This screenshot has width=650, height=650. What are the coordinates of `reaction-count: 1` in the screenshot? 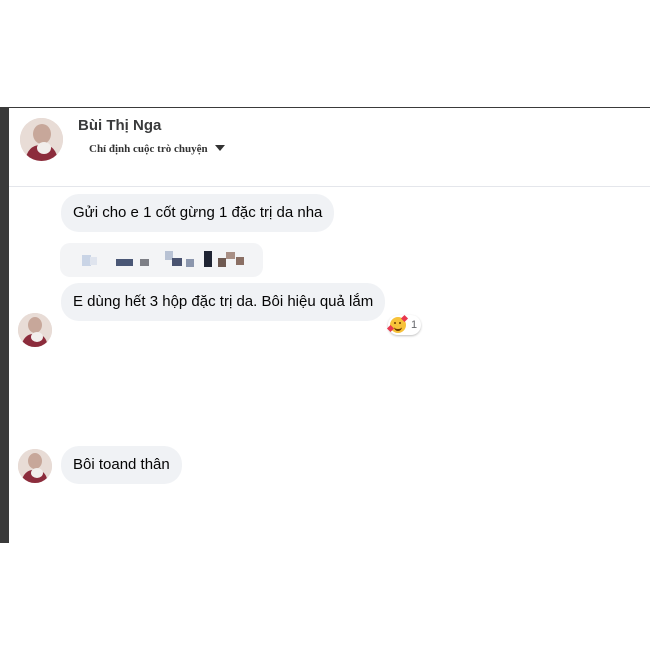 It's located at (414, 325).